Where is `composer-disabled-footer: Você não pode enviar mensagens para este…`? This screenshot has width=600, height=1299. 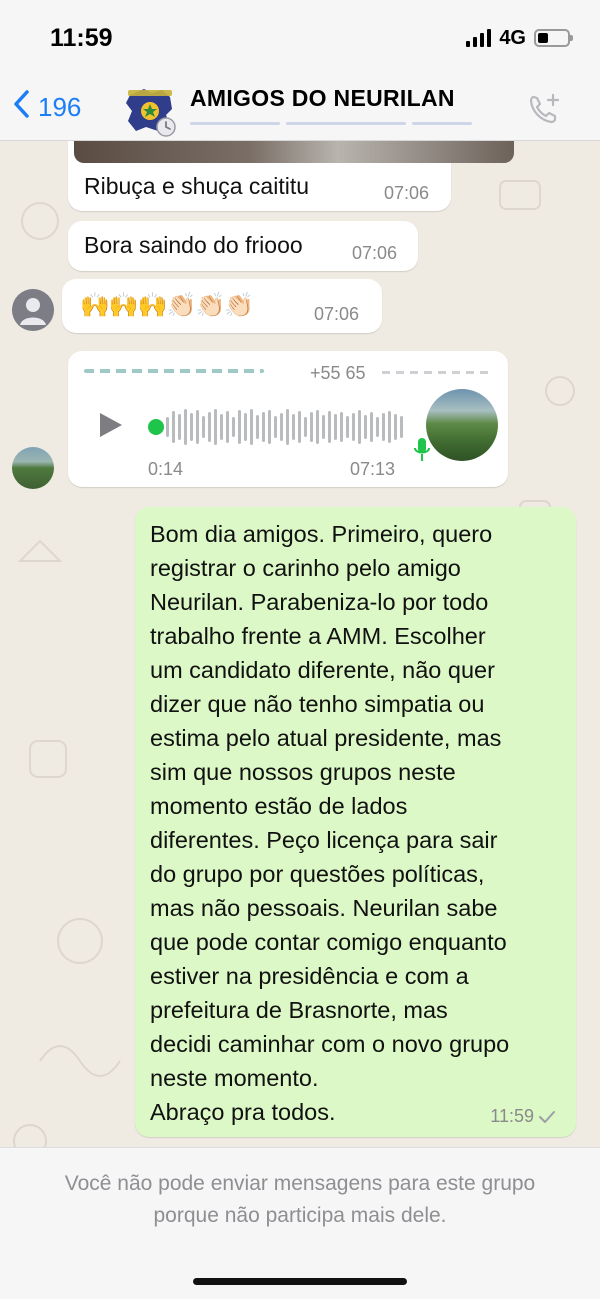
composer-disabled-footer: Você não pode enviar mensagens para este… is located at coordinates (300, 1223).